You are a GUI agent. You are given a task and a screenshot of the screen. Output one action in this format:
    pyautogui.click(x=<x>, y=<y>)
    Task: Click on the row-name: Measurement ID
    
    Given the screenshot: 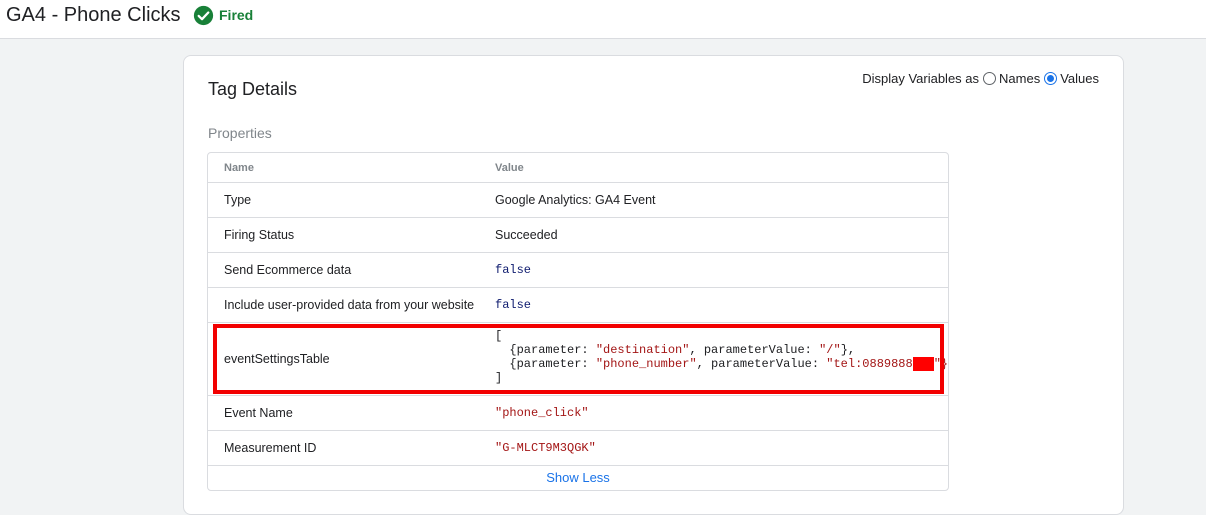 What is the action you would take?
    pyautogui.click(x=270, y=448)
    